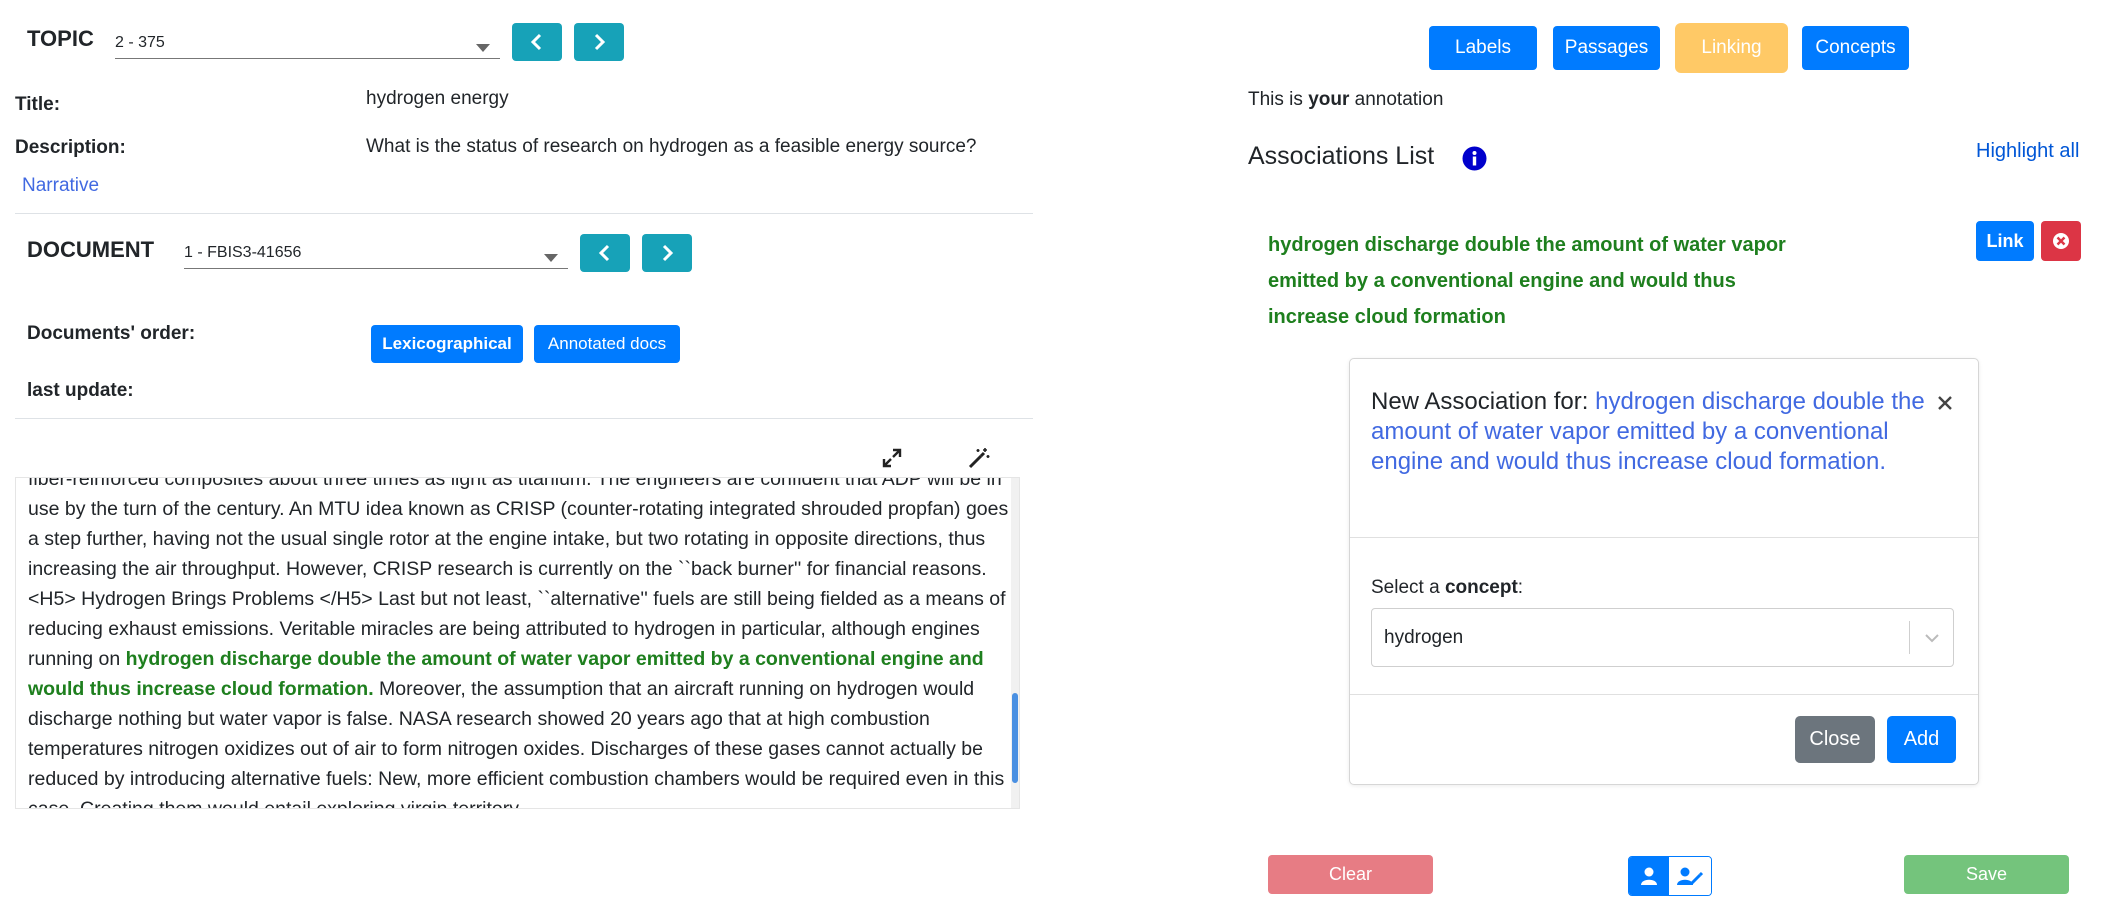  I want to click on title-label: Title:, so click(38, 104).